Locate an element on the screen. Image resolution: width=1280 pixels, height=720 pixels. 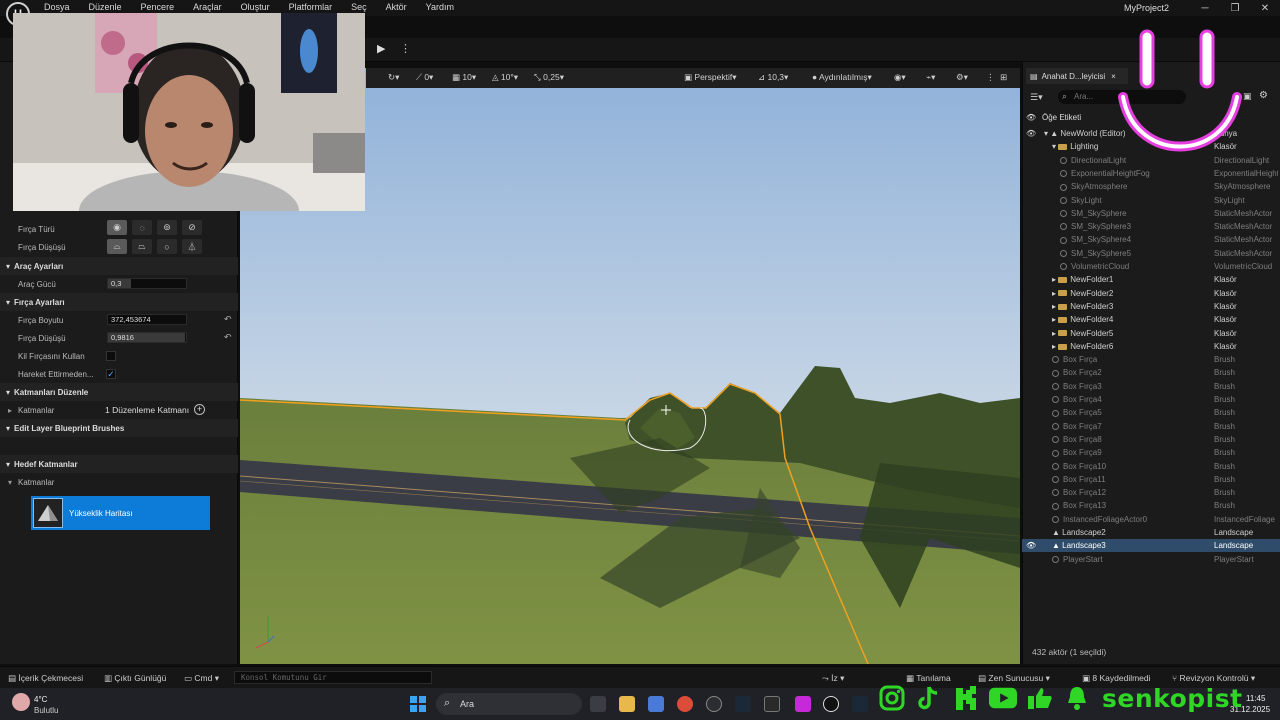
outliner-tab: ▤ Anahat D...leyicisi × is located at coordinates (1077, 76).